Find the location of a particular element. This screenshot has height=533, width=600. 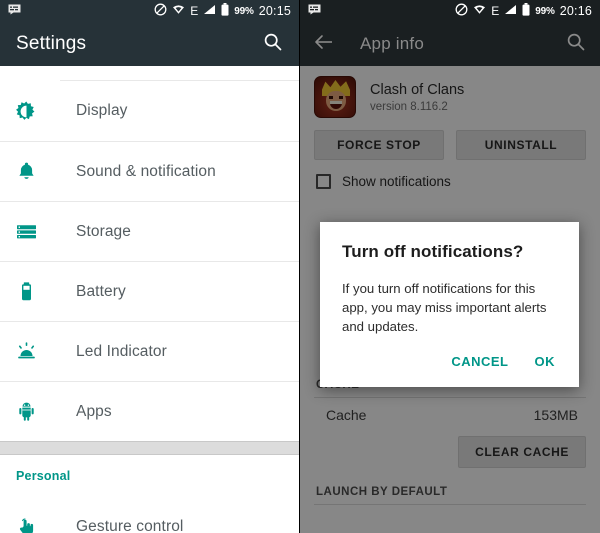

clock-label: 20:15 is located at coordinates (274, 11).